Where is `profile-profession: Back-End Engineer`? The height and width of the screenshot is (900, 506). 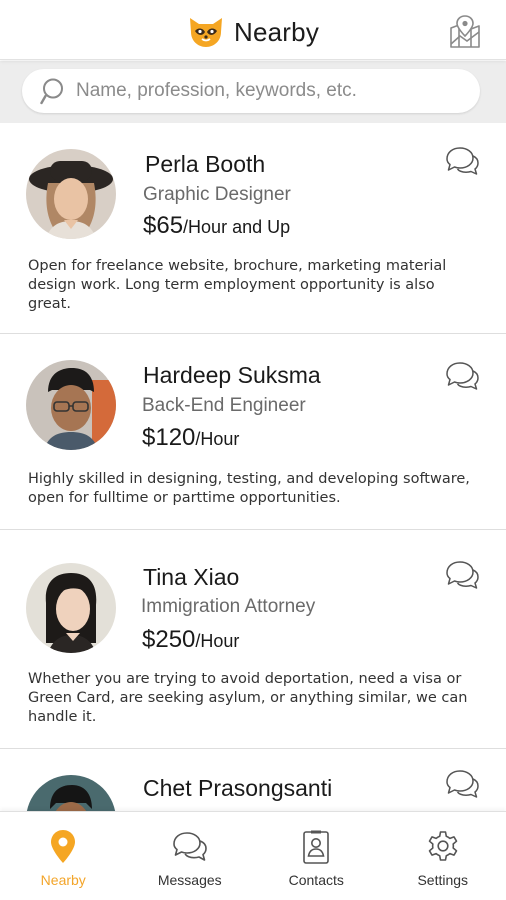 profile-profession: Back-End Engineer is located at coordinates (224, 405).